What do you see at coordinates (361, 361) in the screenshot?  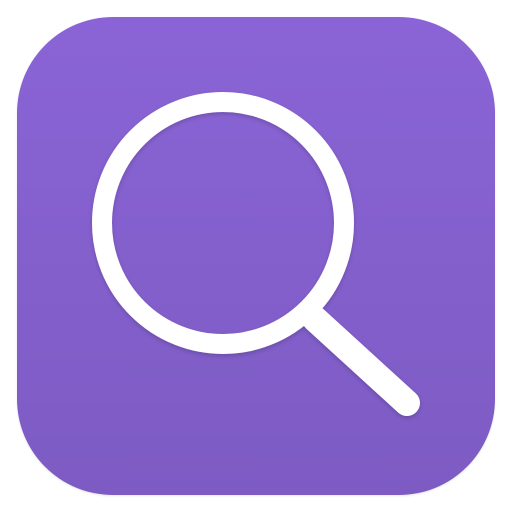 I see `magnifier-handle` at bounding box center [361, 361].